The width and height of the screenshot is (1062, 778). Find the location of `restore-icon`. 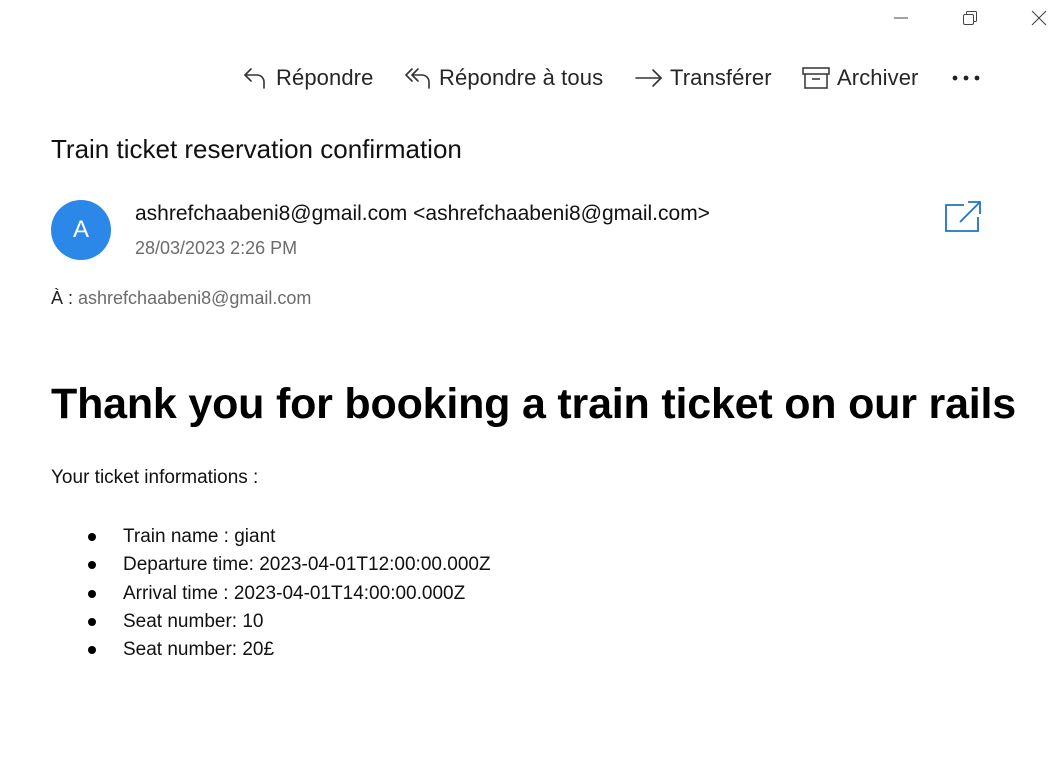

restore-icon is located at coordinates (970, 18).